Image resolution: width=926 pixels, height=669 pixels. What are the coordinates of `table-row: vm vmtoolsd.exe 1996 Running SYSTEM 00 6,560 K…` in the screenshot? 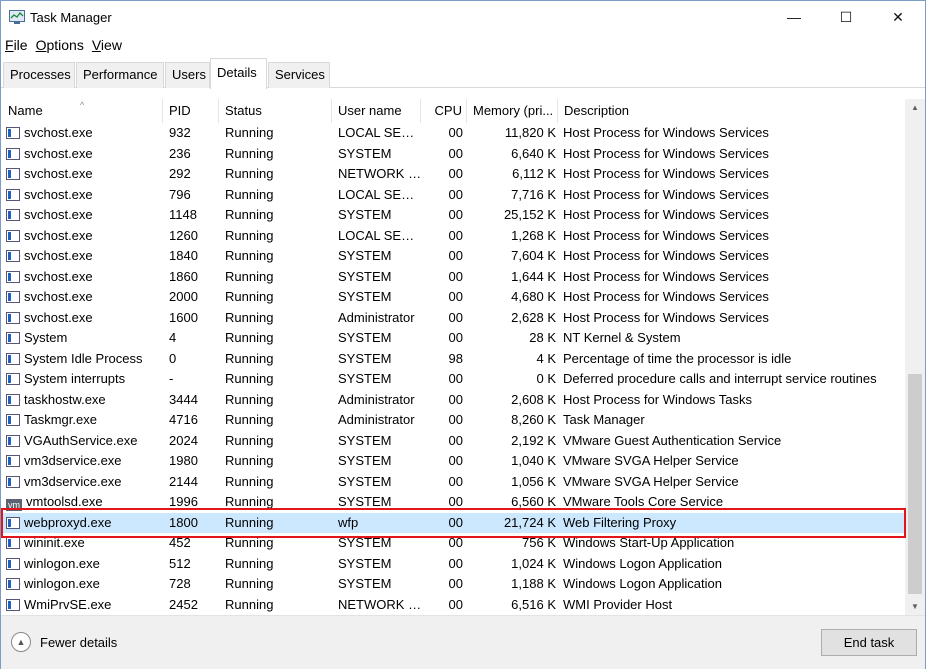 It's located at (453, 502).